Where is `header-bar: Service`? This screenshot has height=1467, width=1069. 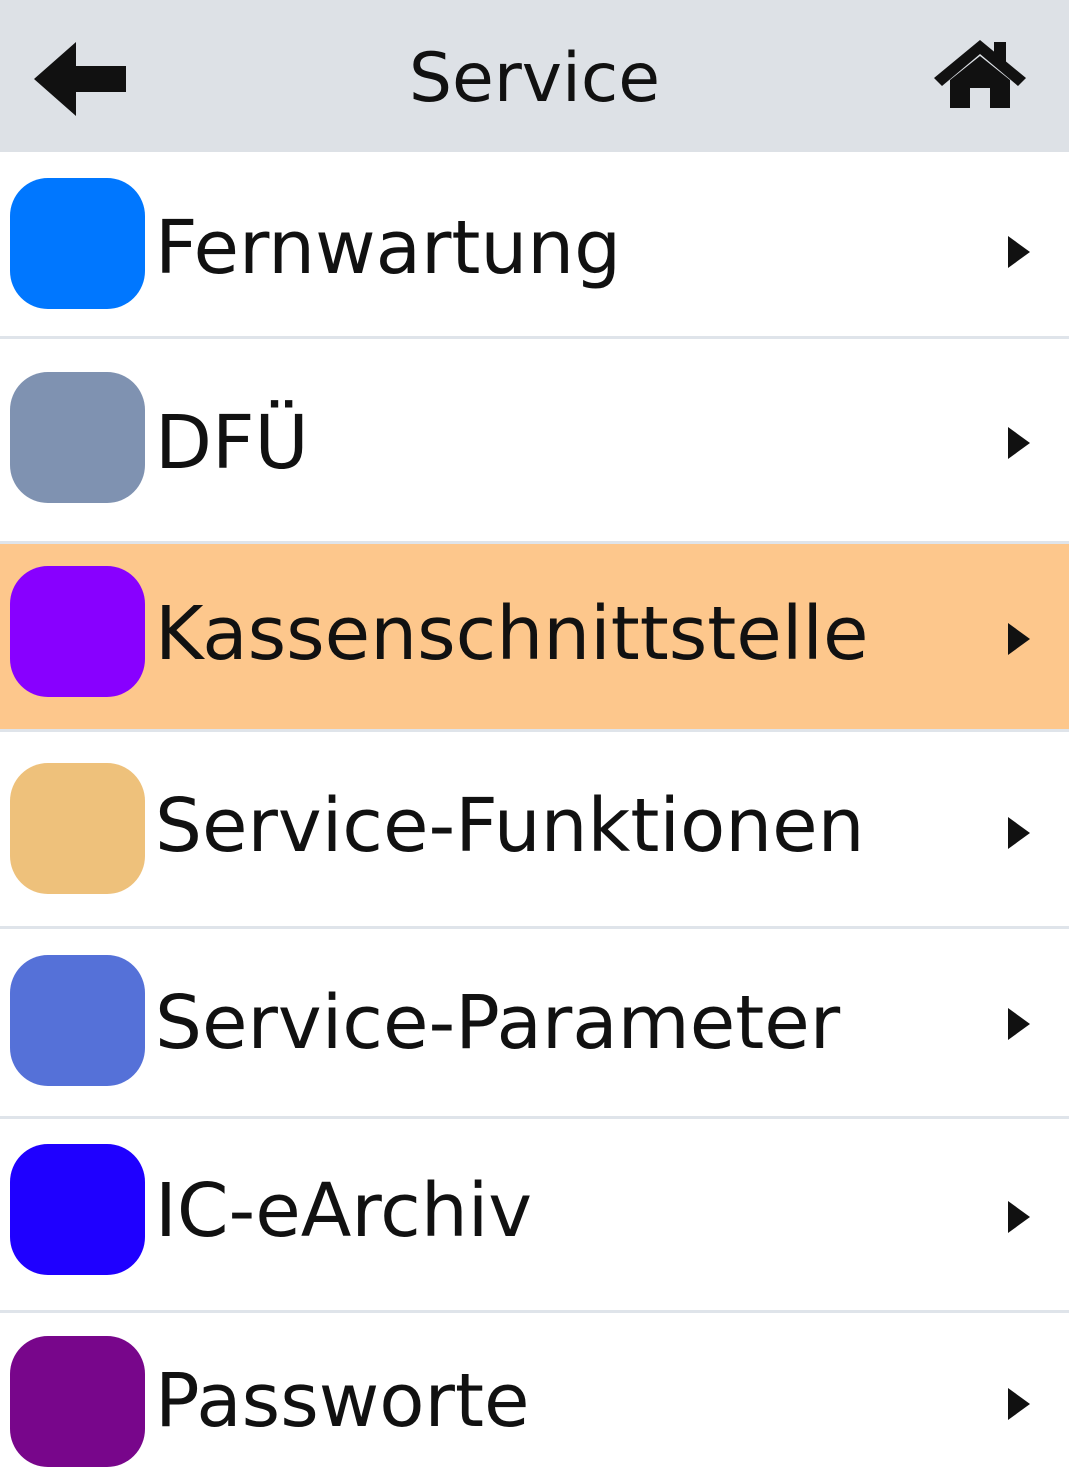
header-bar: Service is located at coordinates (534, 76).